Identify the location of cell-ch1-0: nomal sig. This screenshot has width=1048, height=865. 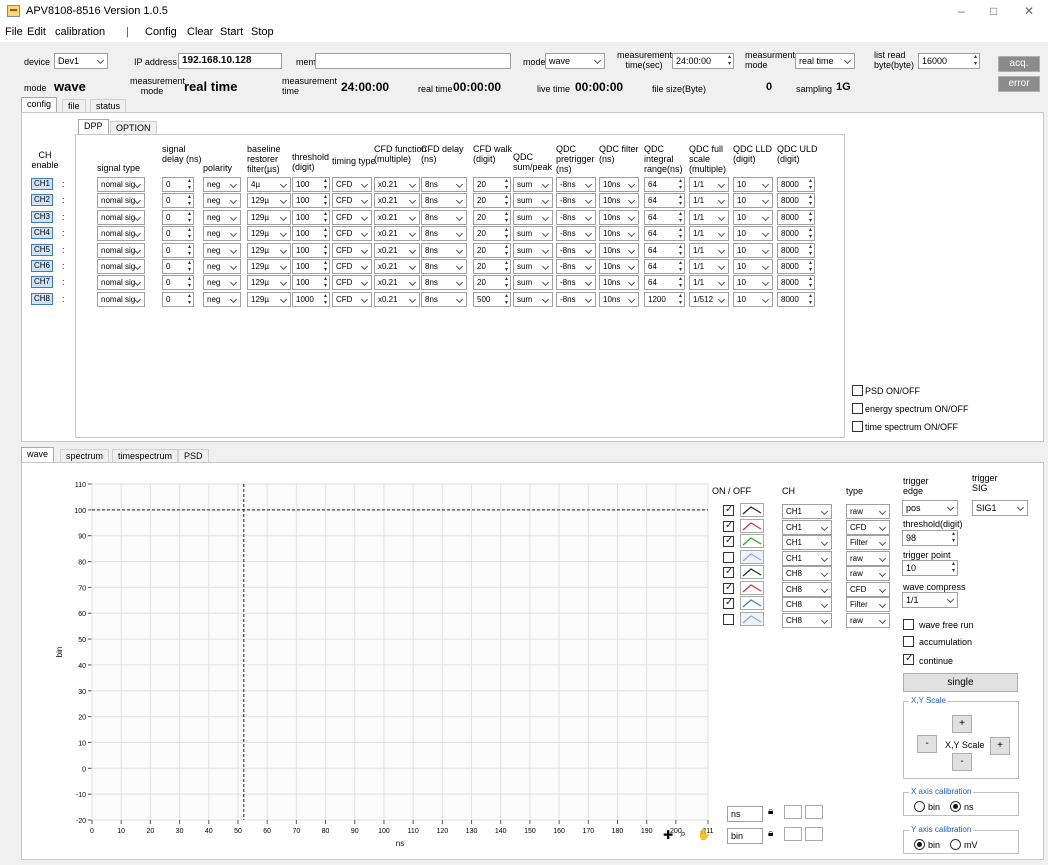
(121, 184).